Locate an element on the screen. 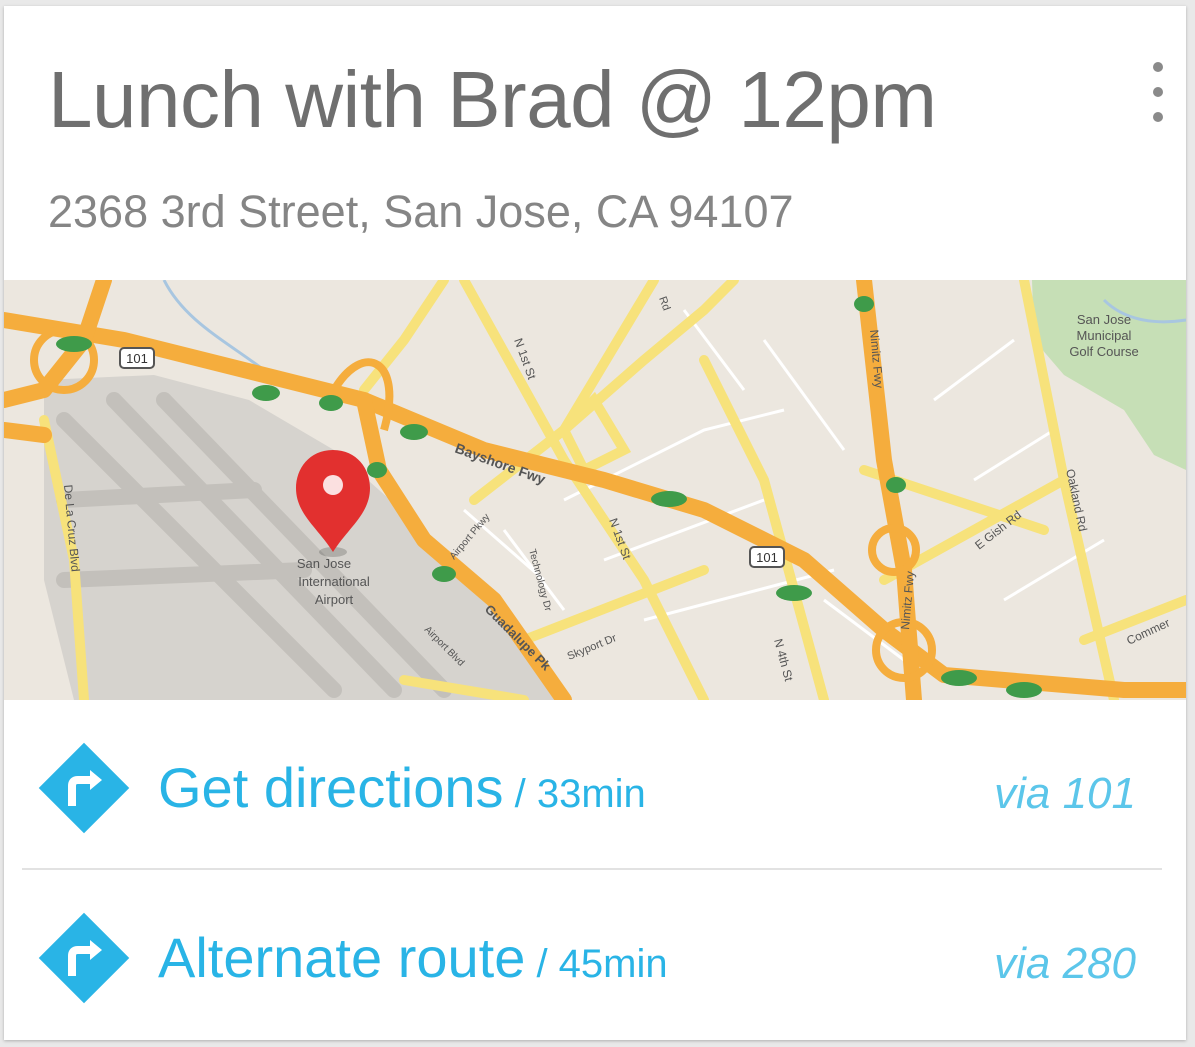 Image resolution: width=1195 pixels, height=1047 pixels. airport-label-3: Airport is located at coordinates (334, 599).